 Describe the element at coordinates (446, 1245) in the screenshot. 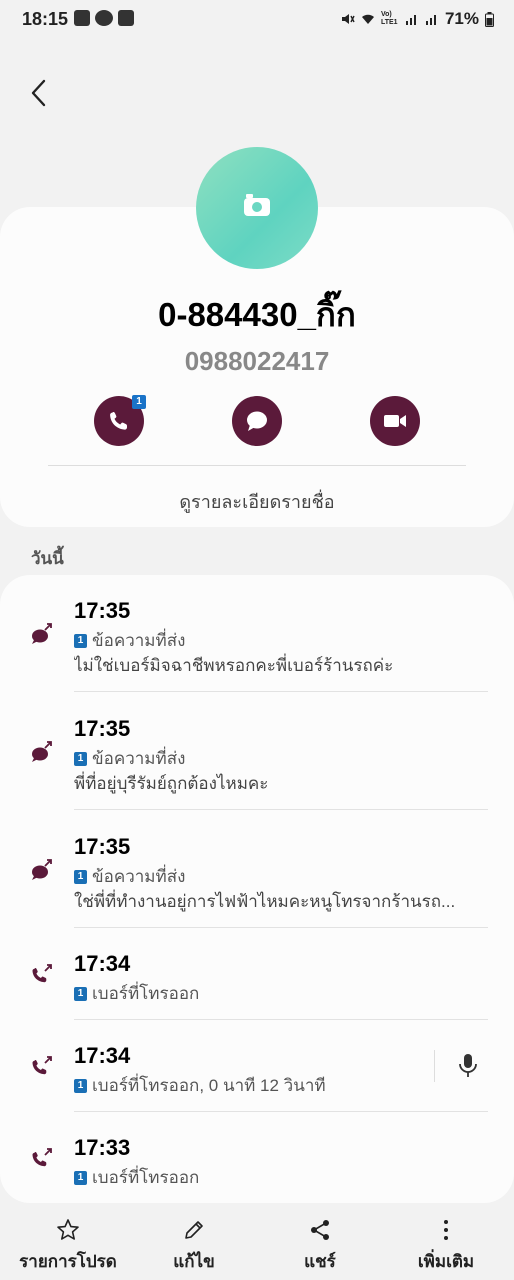

I see `more-options-button: เพิ่มเติม` at that location.